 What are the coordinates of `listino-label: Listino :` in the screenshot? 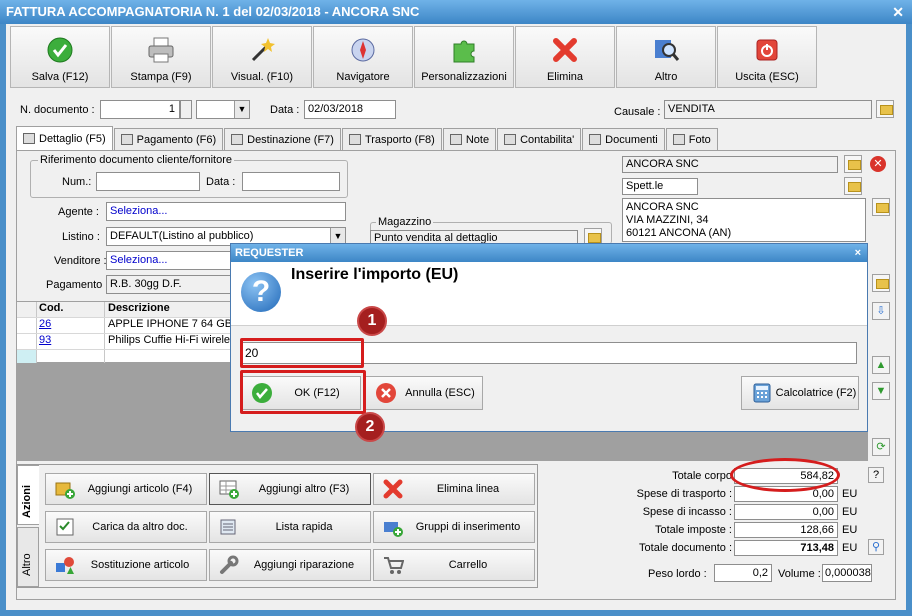 It's located at (81, 237).